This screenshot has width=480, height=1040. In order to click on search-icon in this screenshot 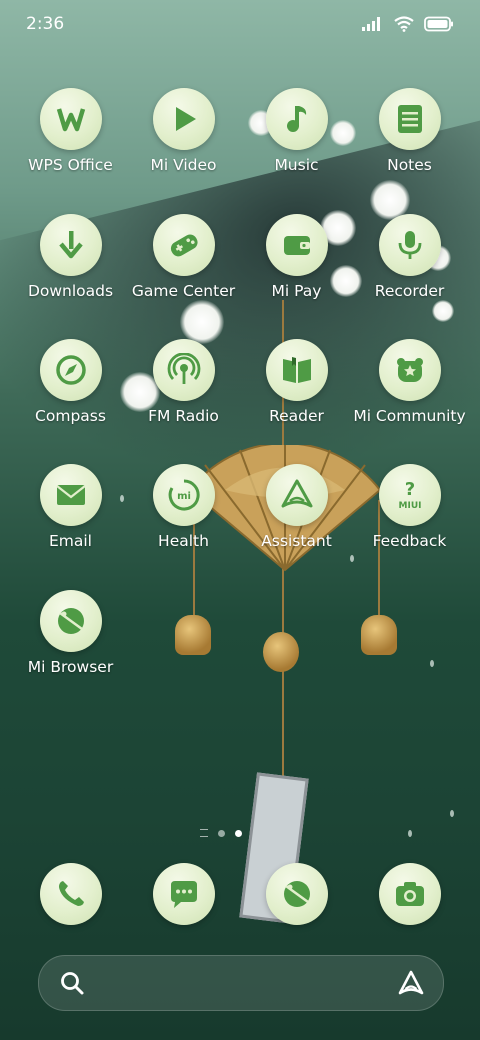, I will do `click(72, 983)`.